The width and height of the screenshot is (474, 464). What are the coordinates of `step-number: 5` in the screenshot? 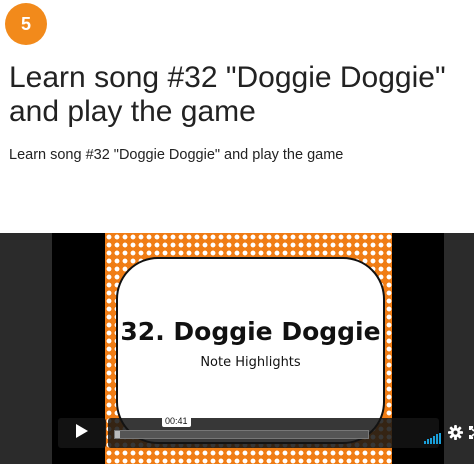 It's located at (25, 23).